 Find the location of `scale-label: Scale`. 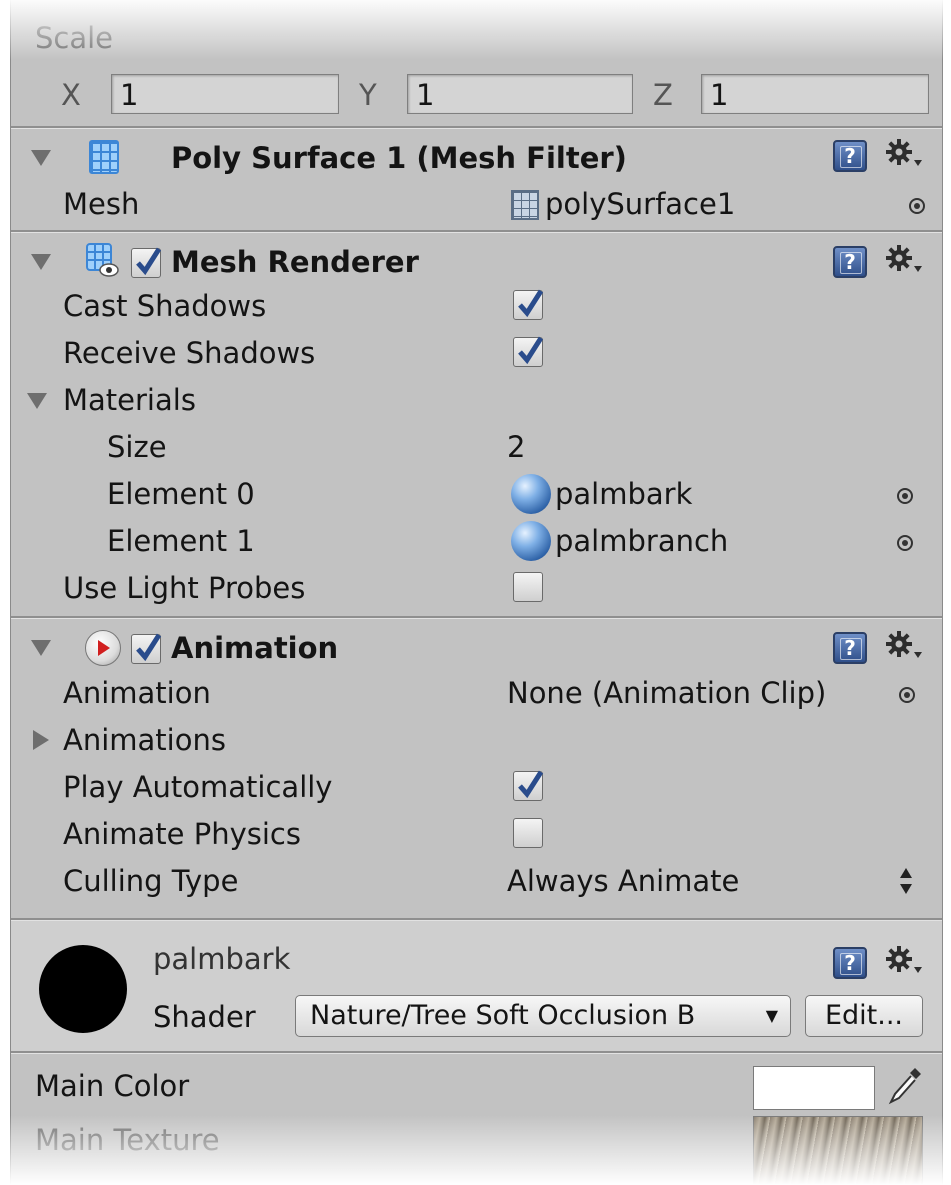

scale-label: Scale is located at coordinates (74, 38).